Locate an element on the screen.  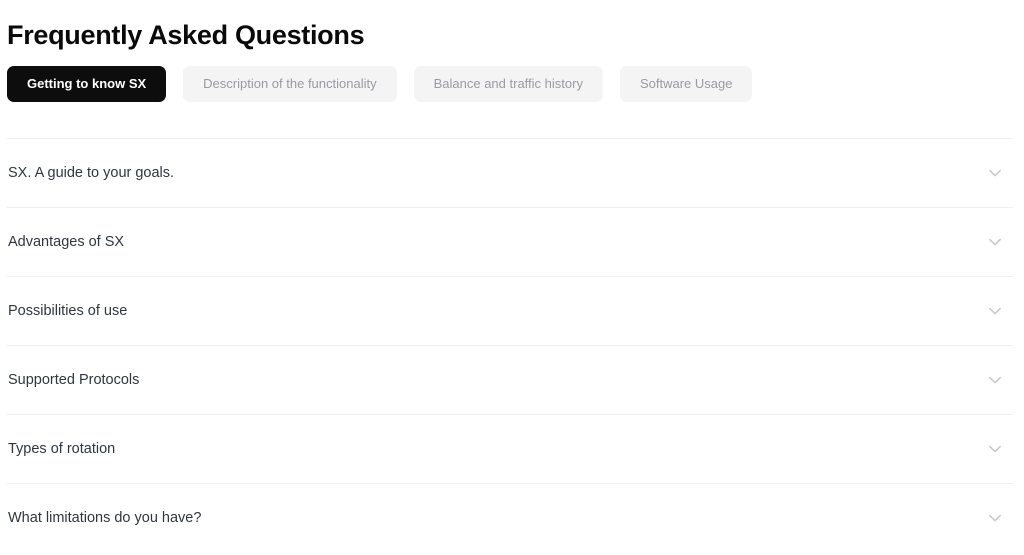
faq-question-label: Supported Protocols is located at coordinates (74, 380).